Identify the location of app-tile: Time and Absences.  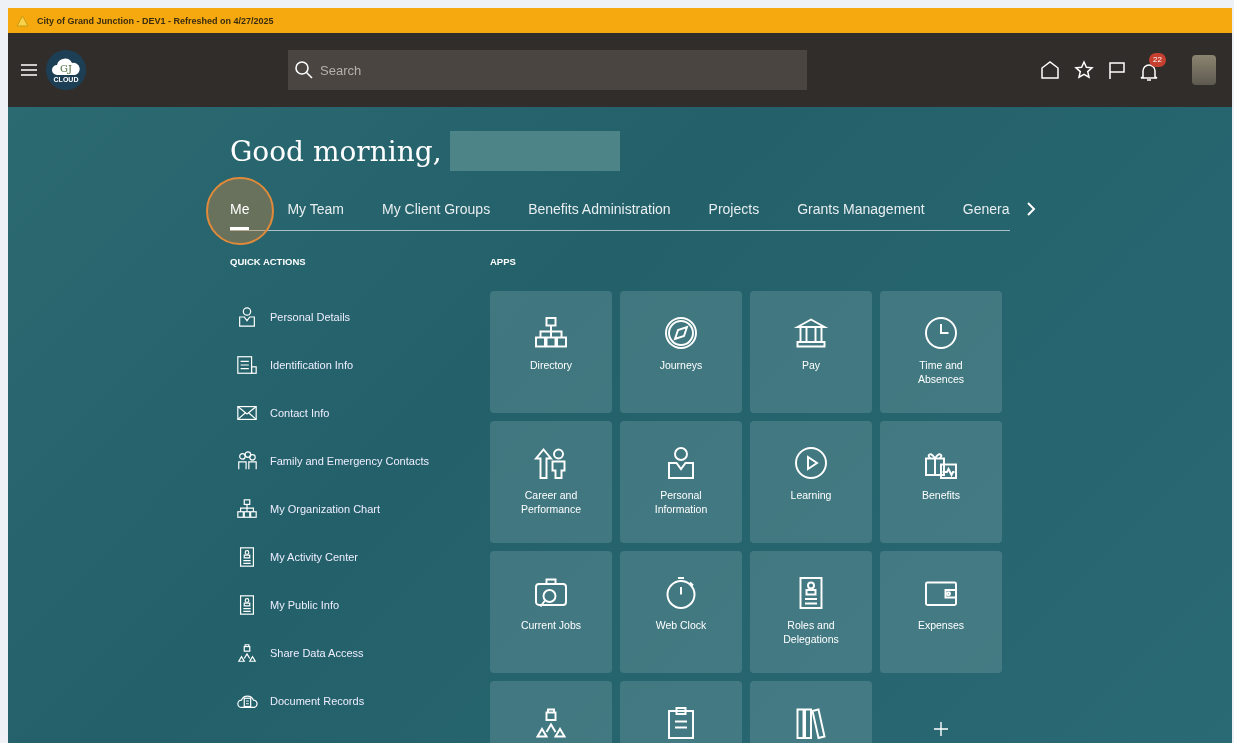
(941, 352).